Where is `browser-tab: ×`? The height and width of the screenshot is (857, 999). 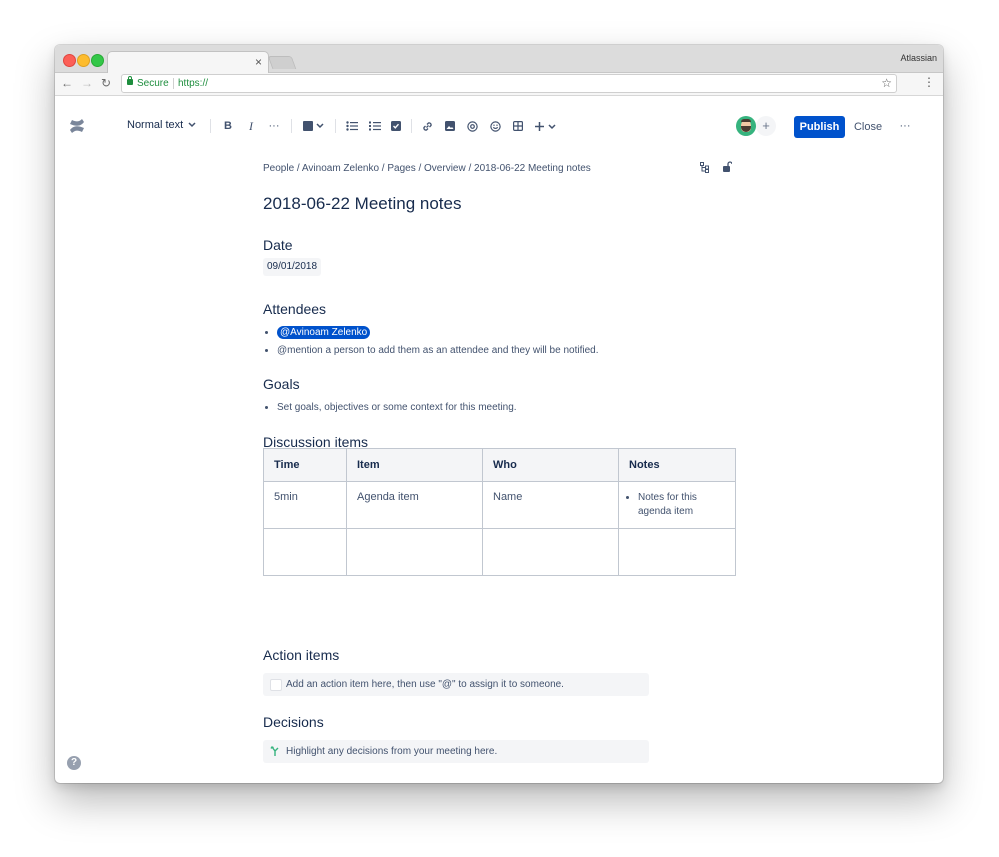
browser-tab: × is located at coordinates (188, 62).